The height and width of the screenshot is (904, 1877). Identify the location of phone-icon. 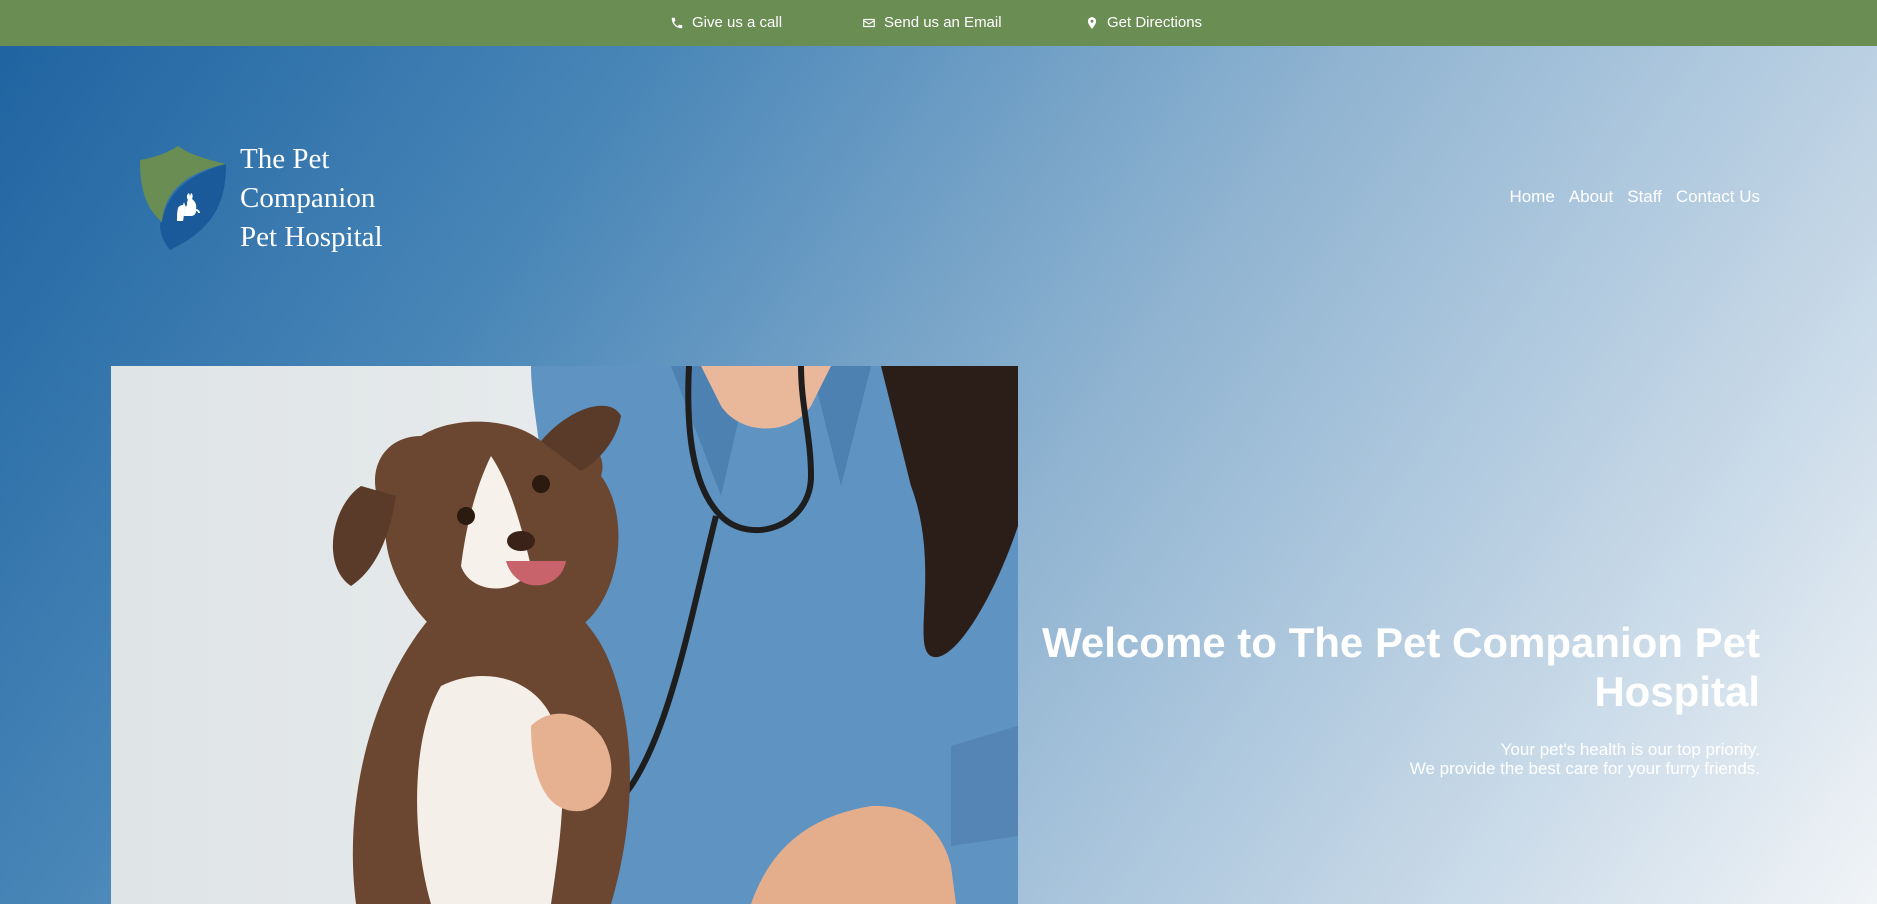
(677, 23).